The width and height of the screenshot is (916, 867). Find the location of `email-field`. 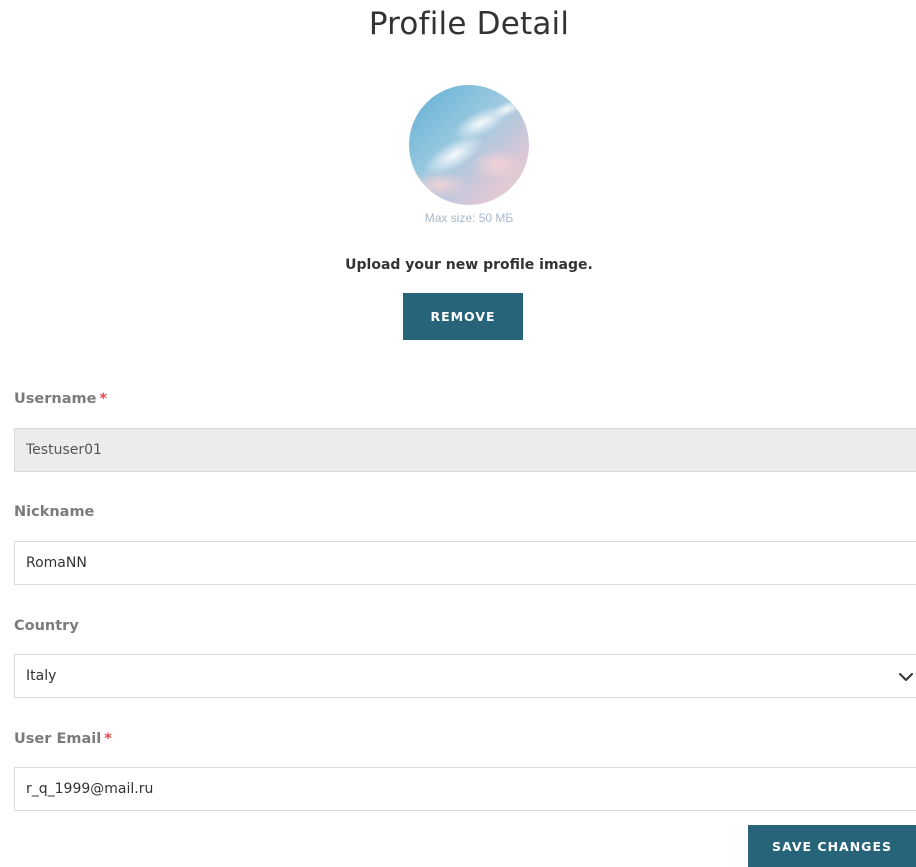

email-field is located at coordinates (465, 789).